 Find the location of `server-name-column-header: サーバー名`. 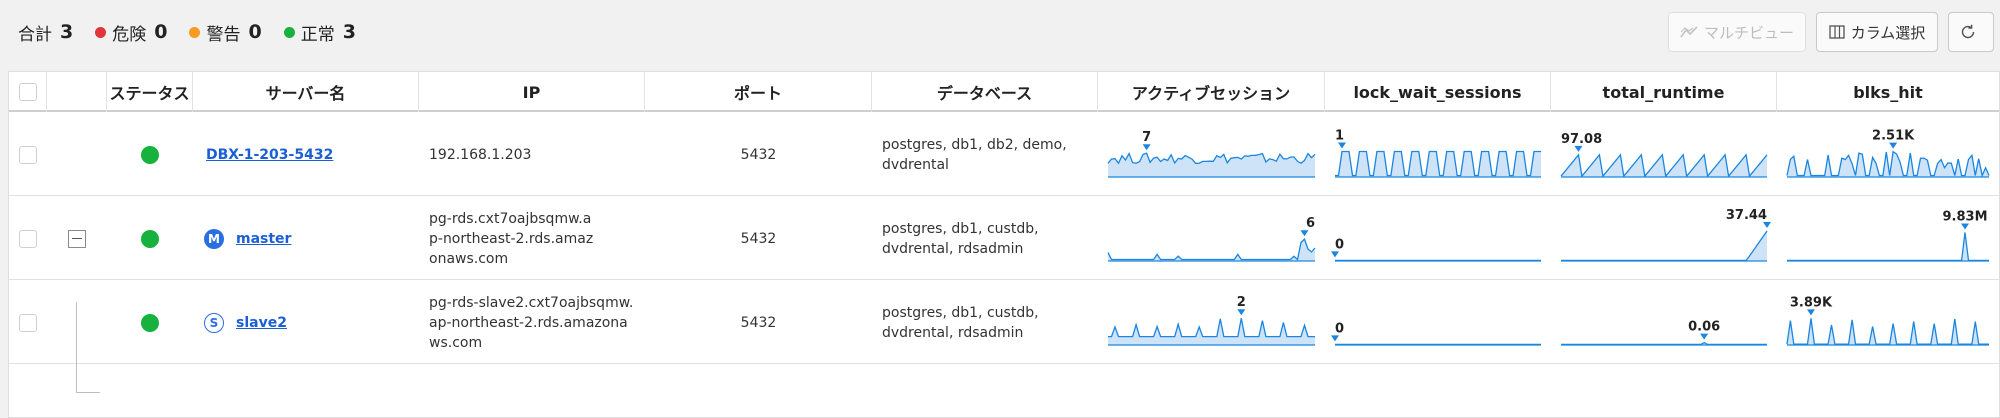

server-name-column-header: サーバー名 is located at coordinates (306, 92).